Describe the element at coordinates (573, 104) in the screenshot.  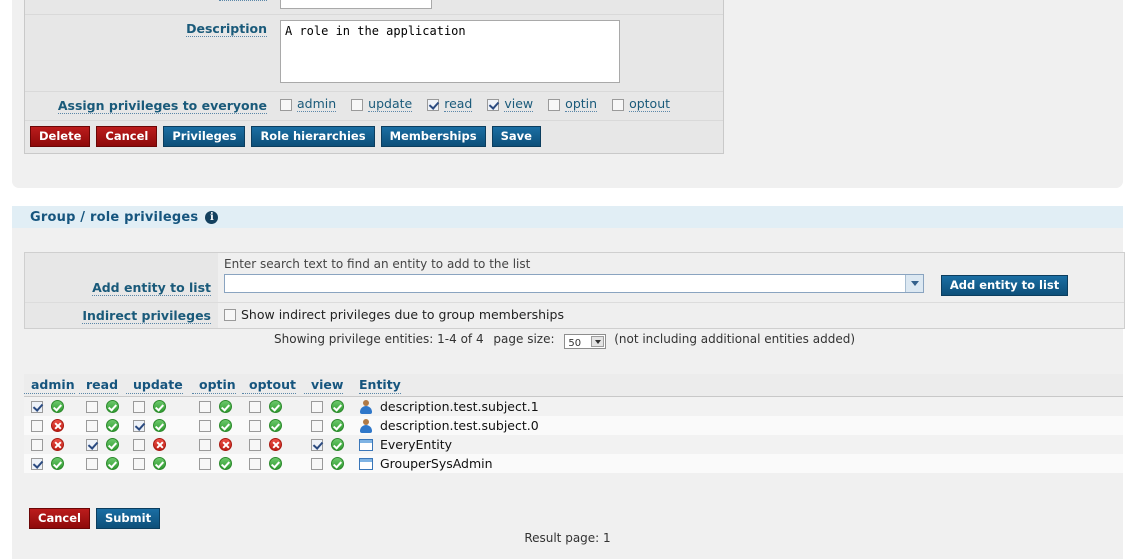
I see `everyone-privilege-optin: optin` at that location.